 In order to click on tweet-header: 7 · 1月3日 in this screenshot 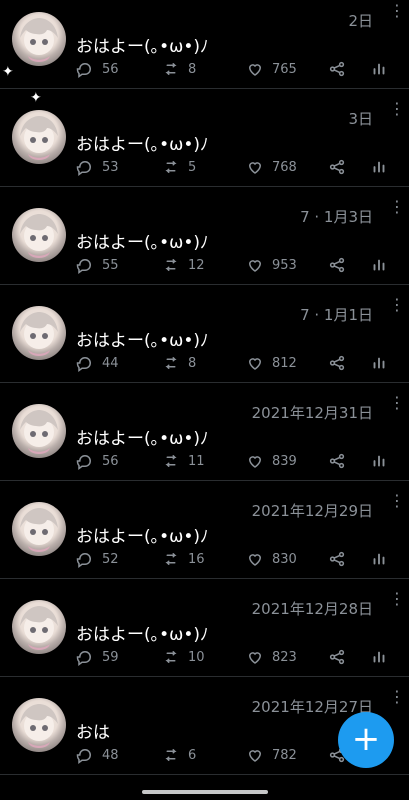, I will do `click(224, 216)`.